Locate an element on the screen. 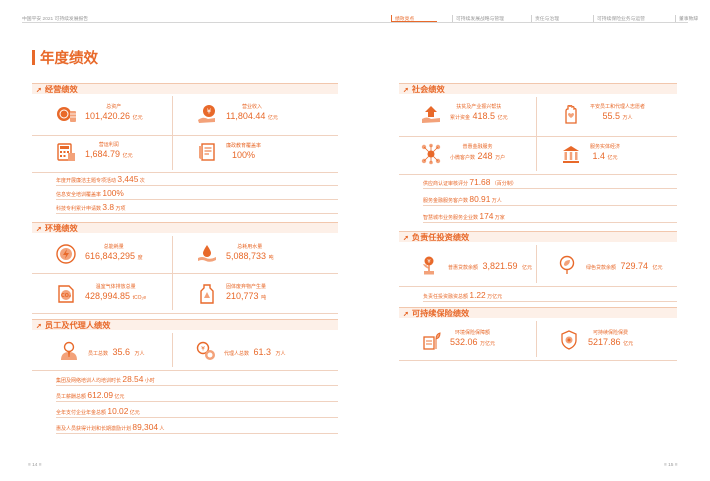 Image resolution: width=710 pixels, height=481 pixels. section-social: ➚ 社会绩效 is located at coordinates (538, 88).